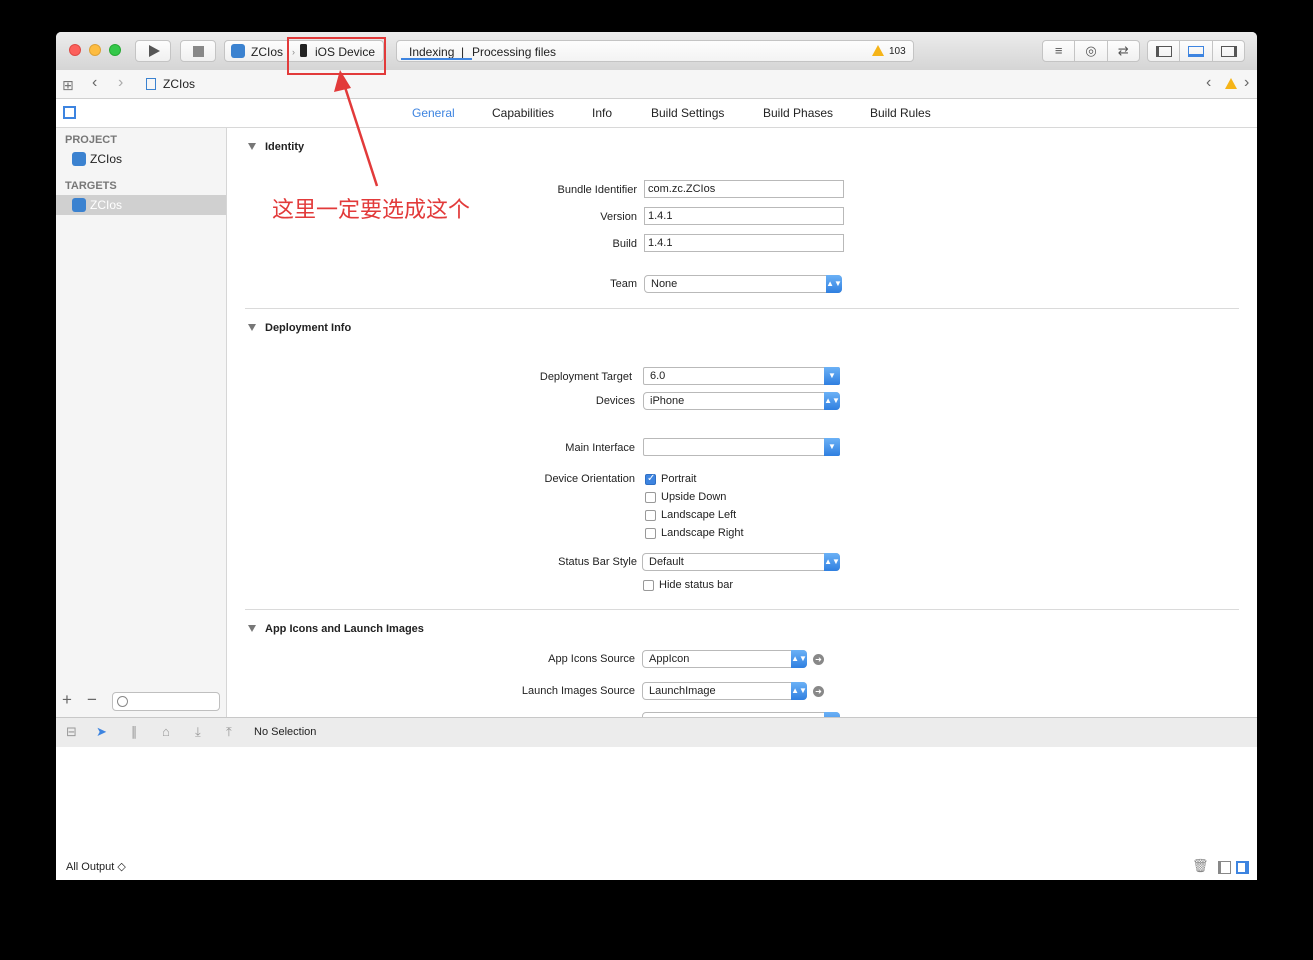 This screenshot has height=960, width=1313. I want to click on annotation-arrow, so click(356, 128).